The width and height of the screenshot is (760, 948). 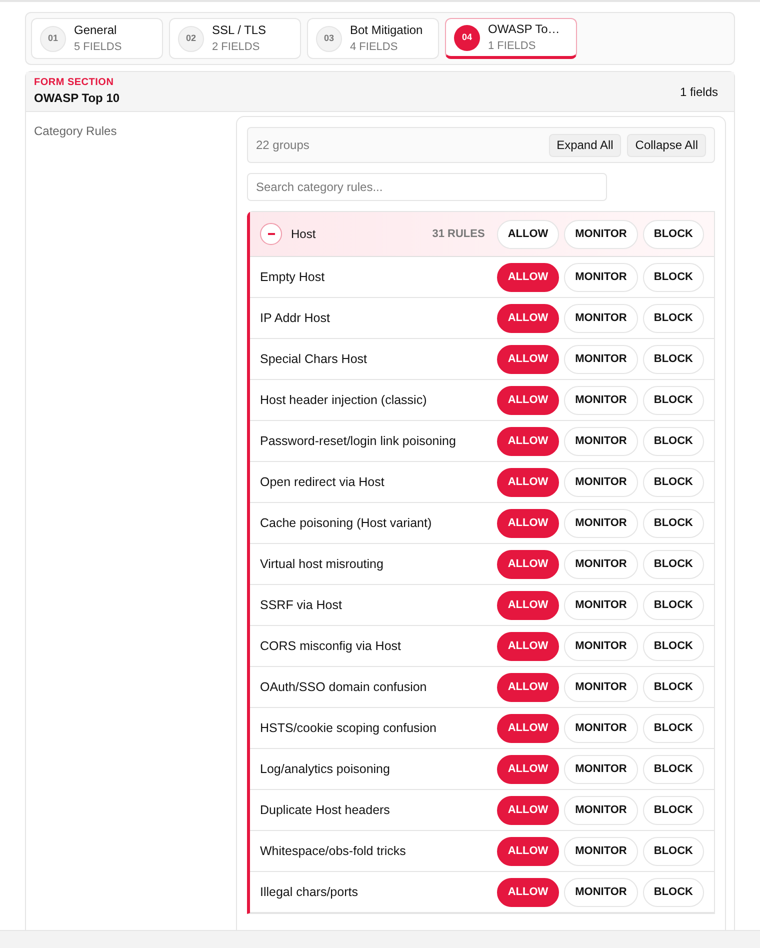 What do you see at coordinates (329, 39) in the screenshot?
I see `step-number: 03` at bounding box center [329, 39].